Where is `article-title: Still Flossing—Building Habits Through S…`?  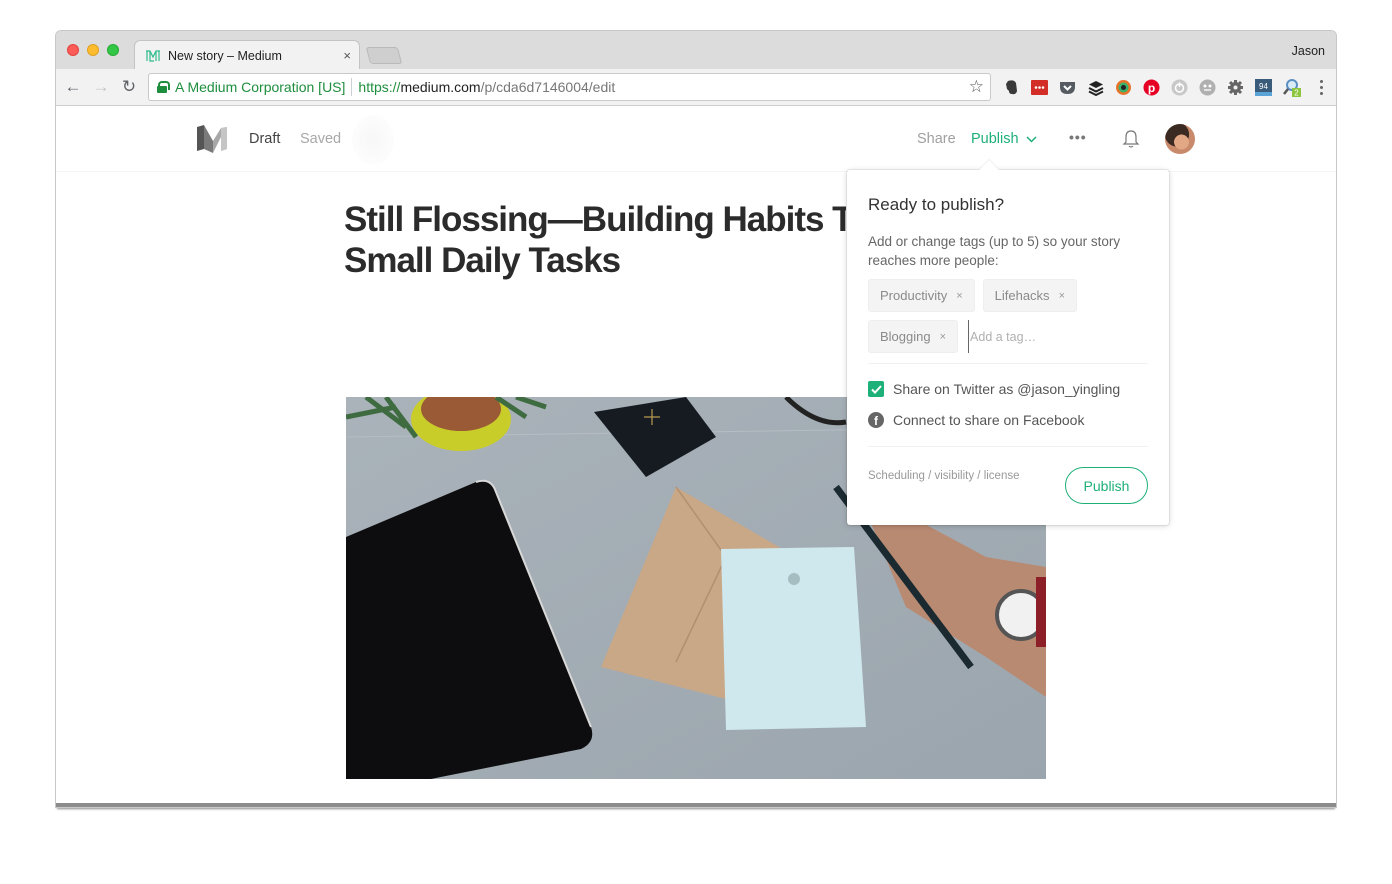
article-title: Still Flossing—Building Habits Through S… is located at coordinates (595, 244).